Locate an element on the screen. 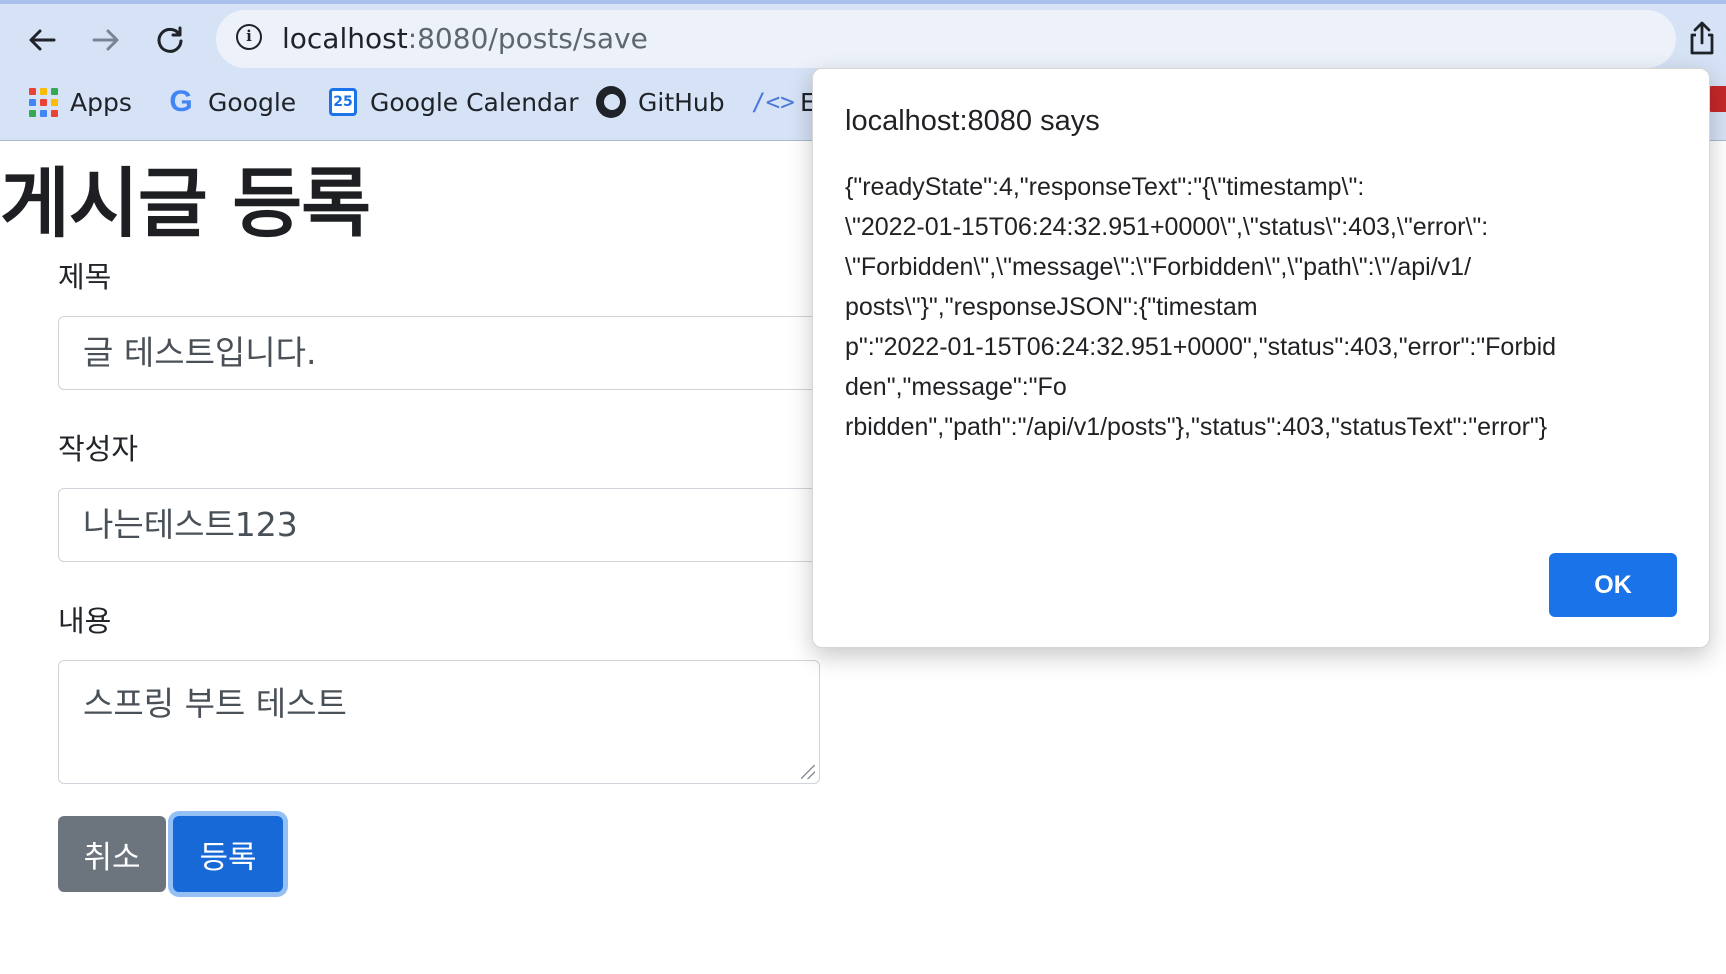 The height and width of the screenshot is (974, 1726). bookmark-github: GitHub is located at coordinates (660, 102).